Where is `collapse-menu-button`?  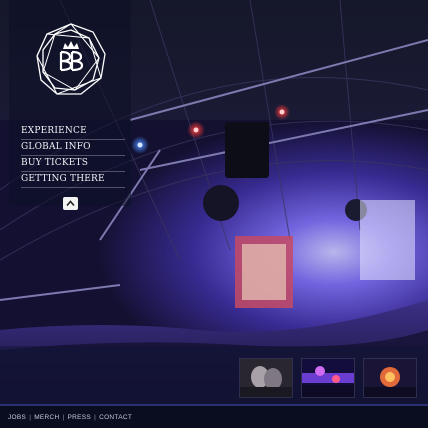
collapse-menu-button is located at coordinates (70, 203).